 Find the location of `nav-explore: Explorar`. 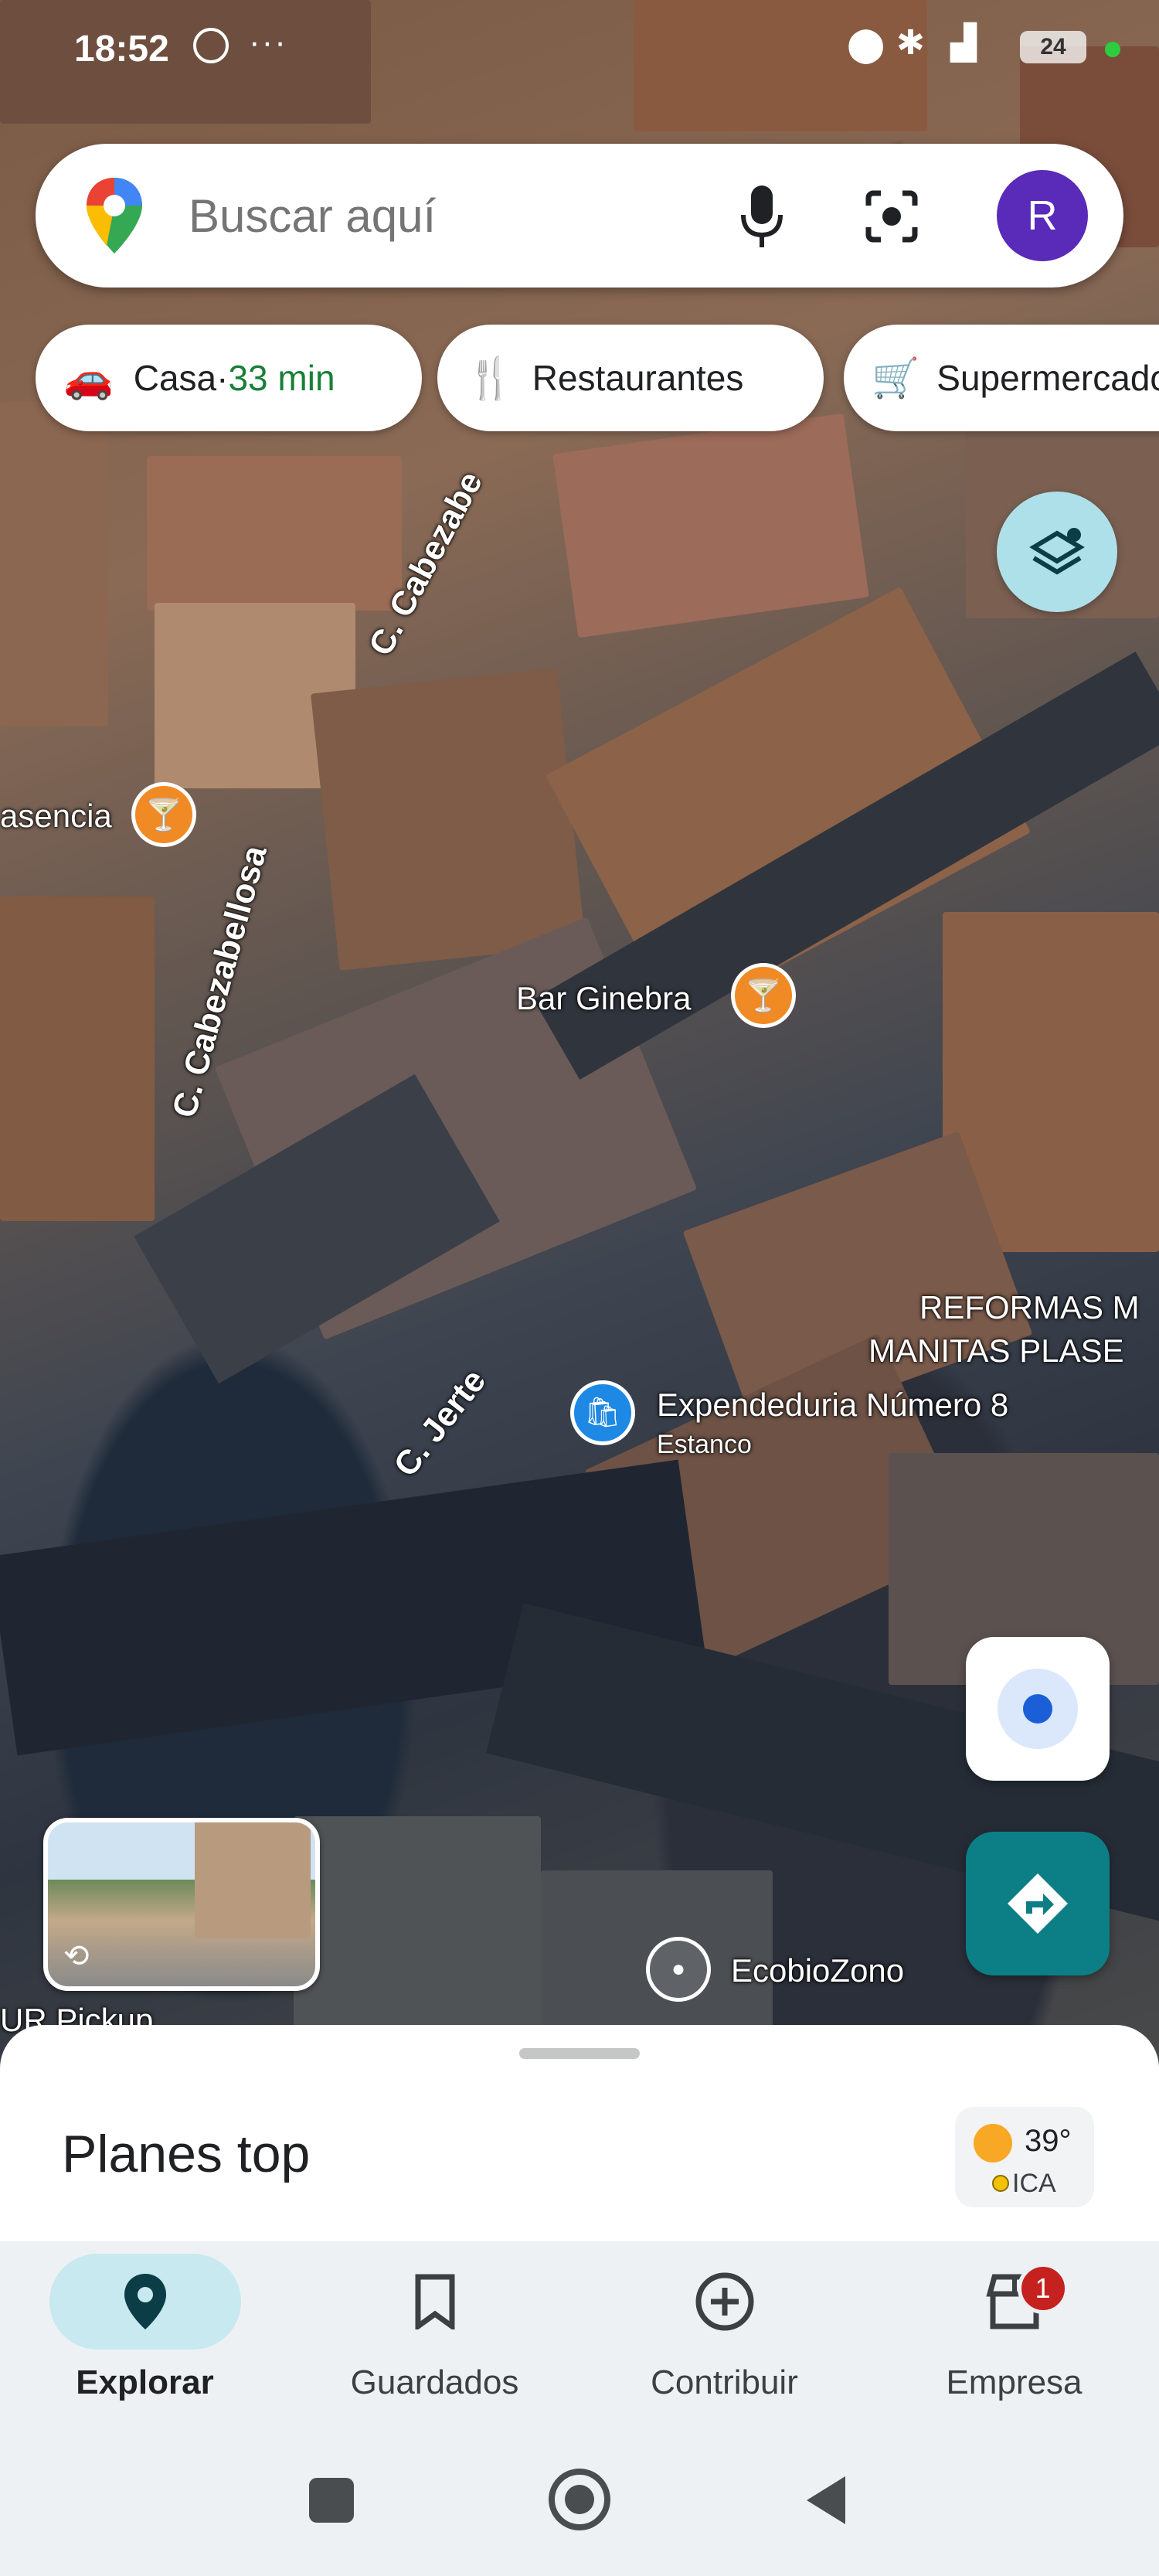

nav-explore: Explorar is located at coordinates (145, 2338).